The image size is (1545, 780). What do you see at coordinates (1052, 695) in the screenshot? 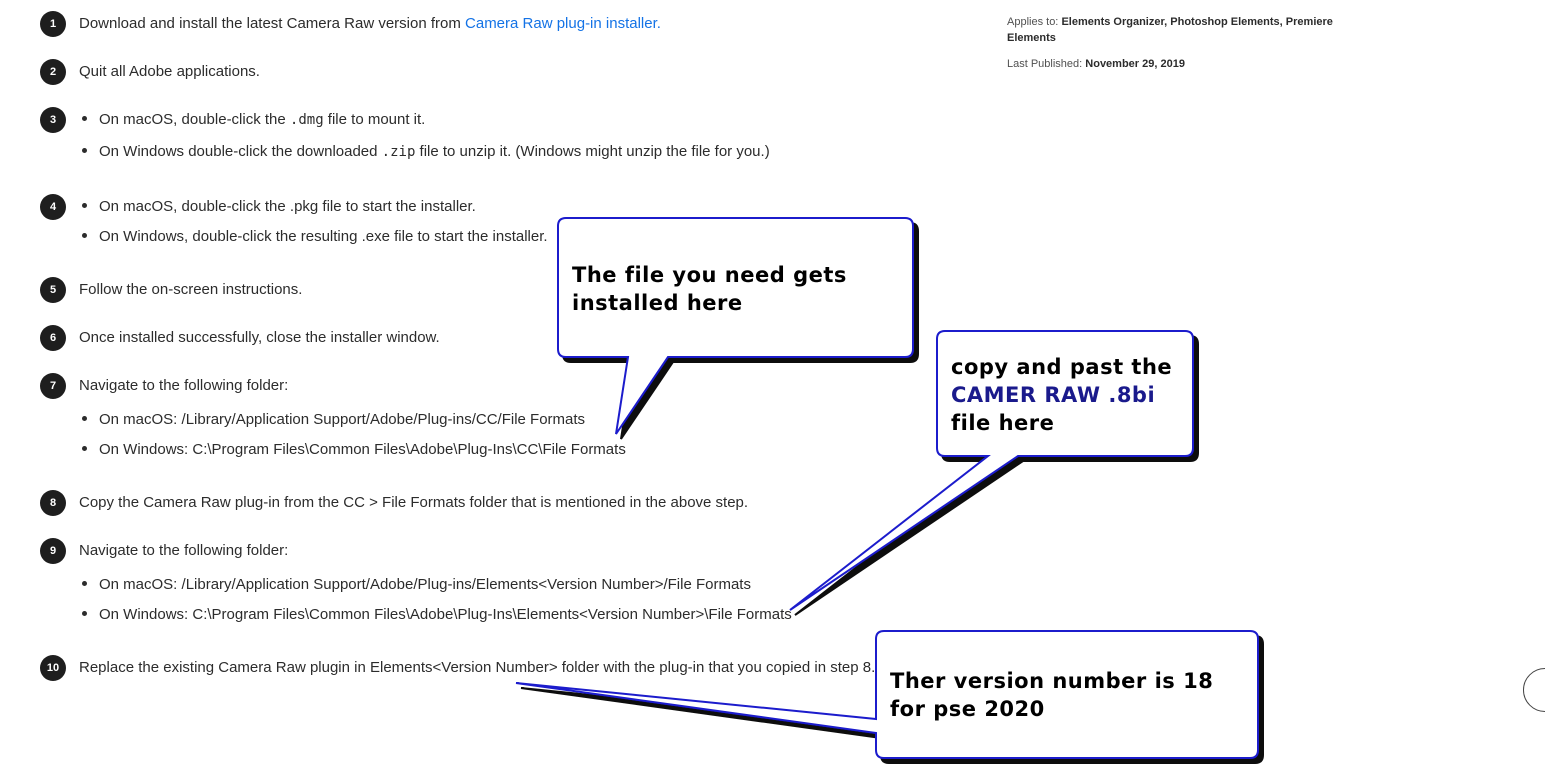
I see `callout-3-text: Ther version number is 18 for pse 2020` at bounding box center [1052, 695].